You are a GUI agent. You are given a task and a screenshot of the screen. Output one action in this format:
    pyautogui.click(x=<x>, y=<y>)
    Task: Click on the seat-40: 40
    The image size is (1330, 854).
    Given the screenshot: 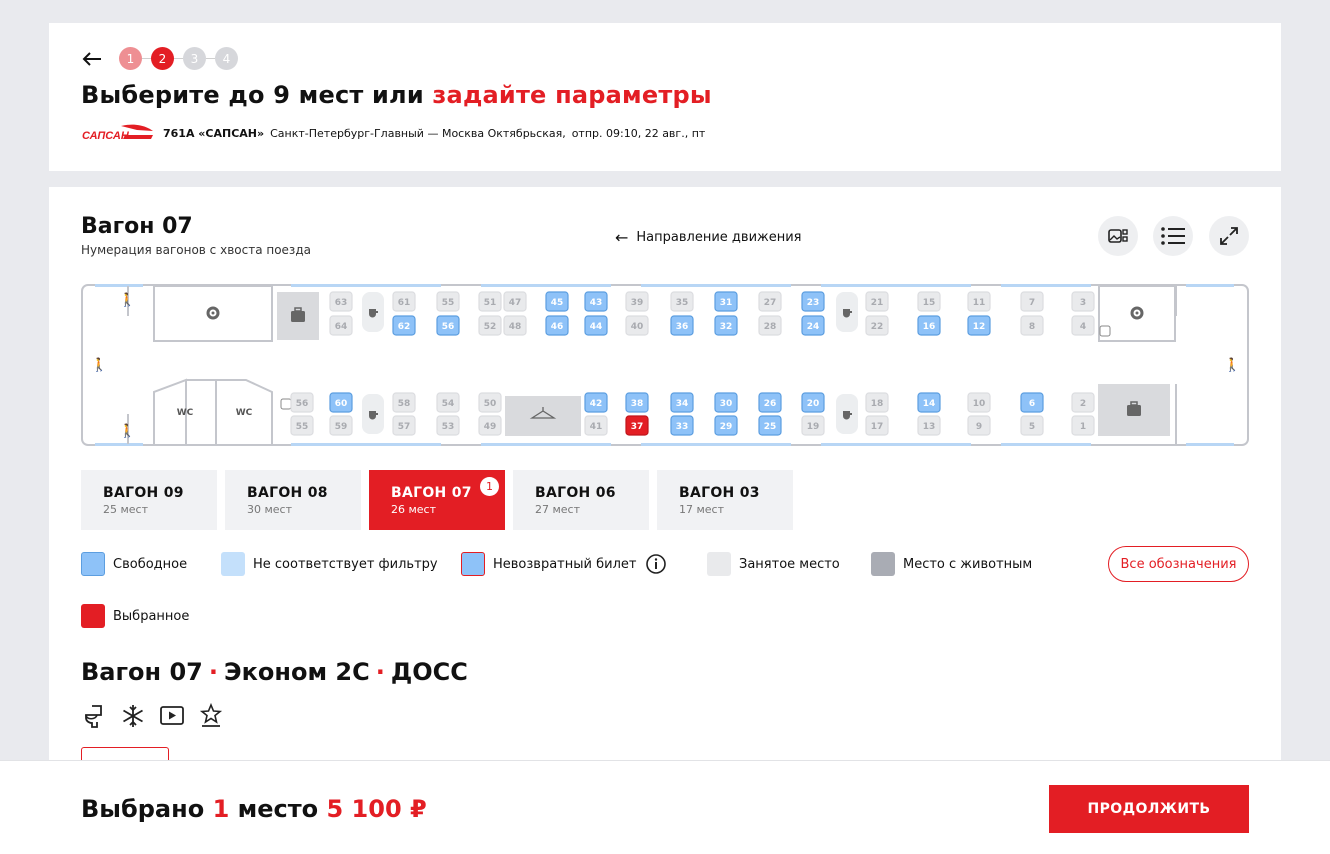 What is the action you would take?
    pyautogui.click(x=637, y=325)
    